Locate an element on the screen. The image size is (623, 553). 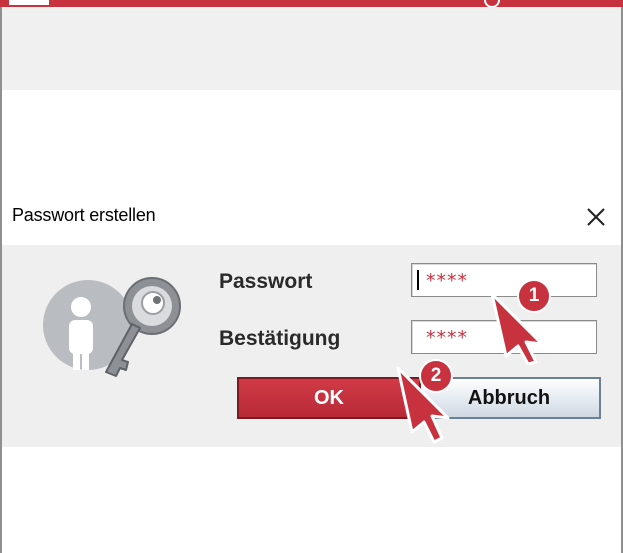
password-value: **** is located at coordinates (447, 281).